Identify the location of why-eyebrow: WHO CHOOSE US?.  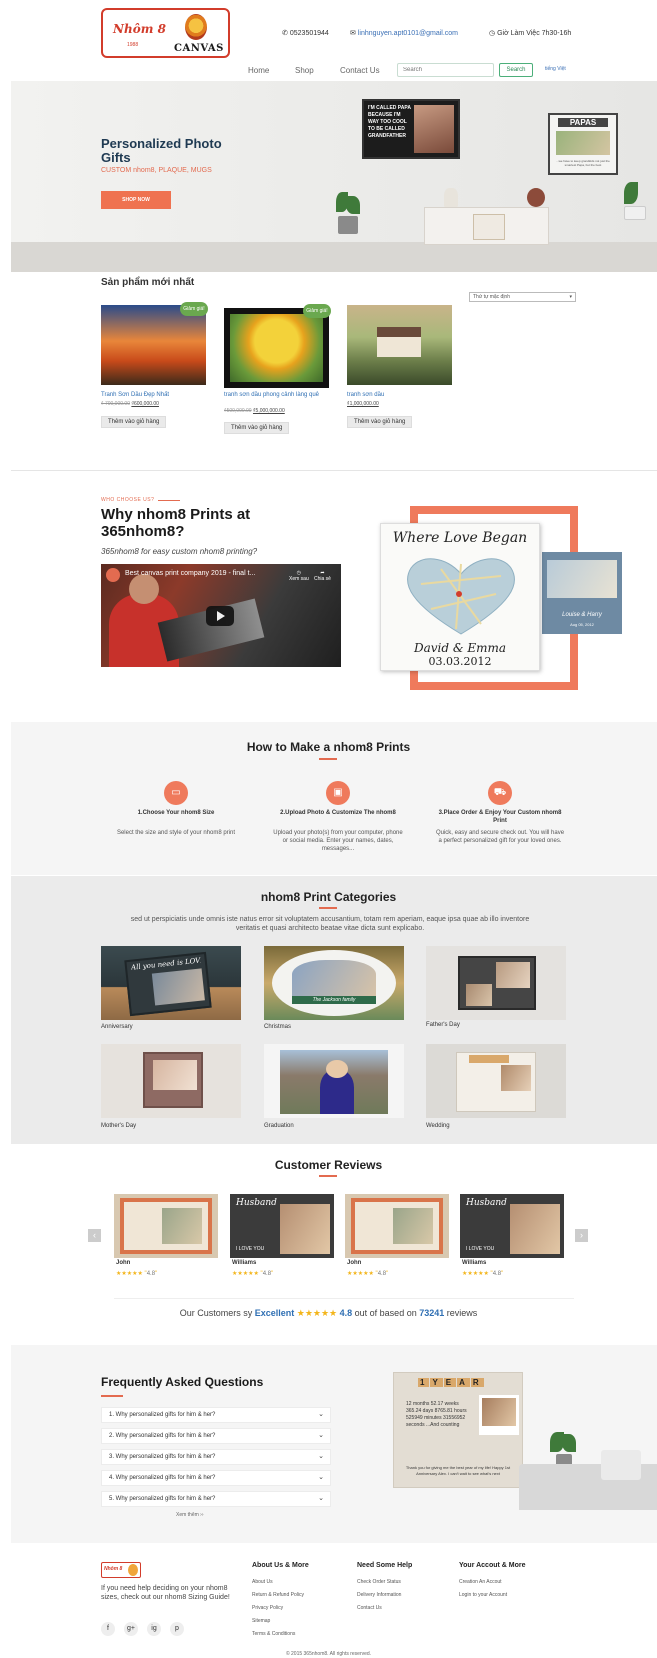
(128, 500).